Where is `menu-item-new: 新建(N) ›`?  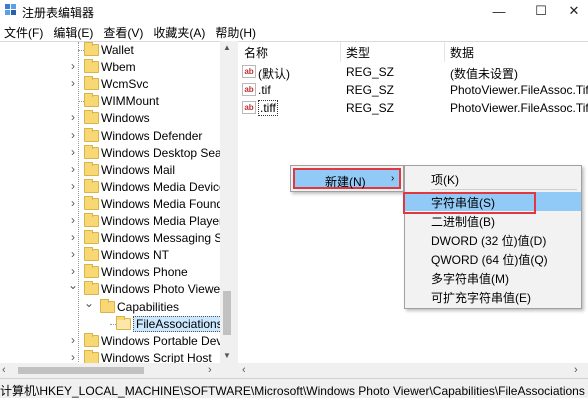 menu-item-new: 新建(N) › is located at coordinates (347, 178).